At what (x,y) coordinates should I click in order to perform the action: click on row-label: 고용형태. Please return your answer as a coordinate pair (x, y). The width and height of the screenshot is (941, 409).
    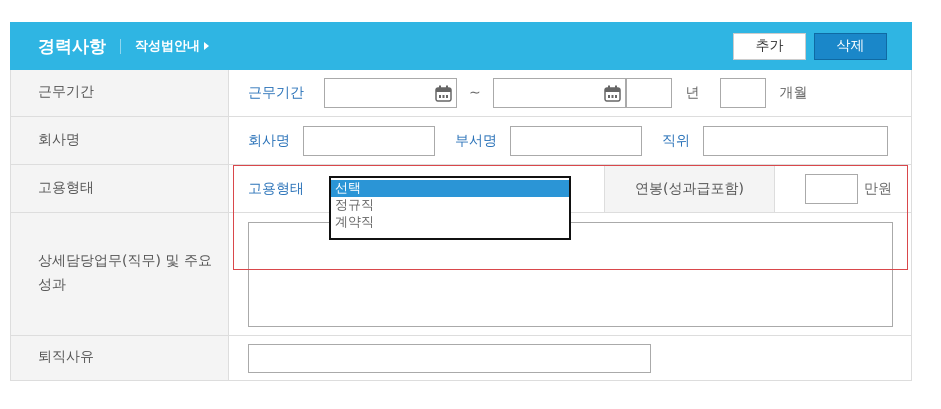
    Looking at the image, I should click on (120, 189).